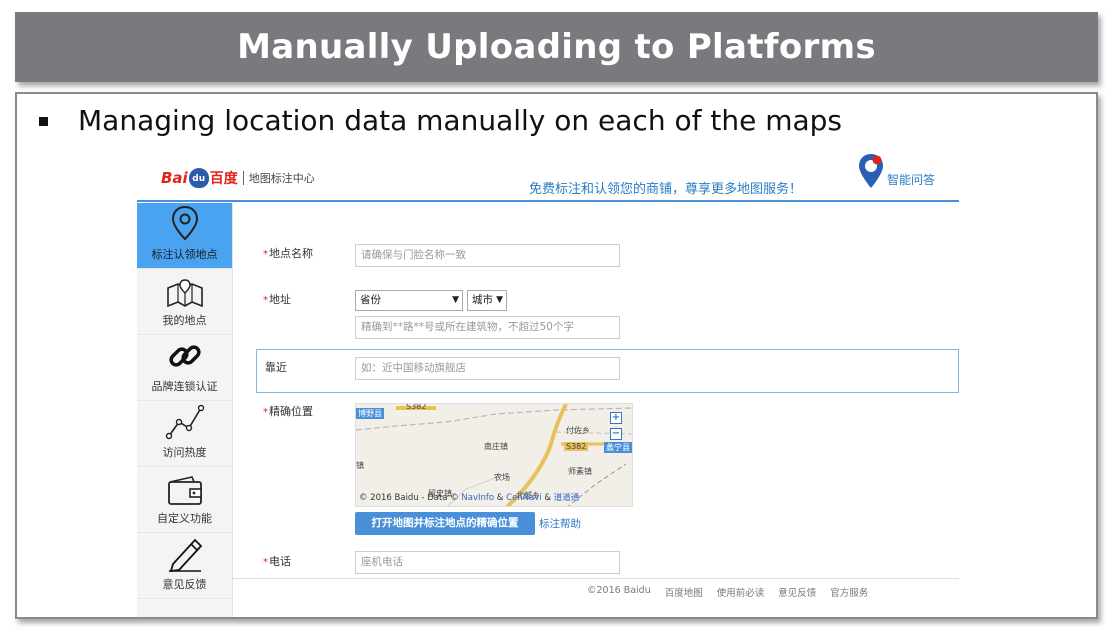  Describe the element at coordinates (184, 422) in the screenshot. I see `line-chart-icon` at that location.